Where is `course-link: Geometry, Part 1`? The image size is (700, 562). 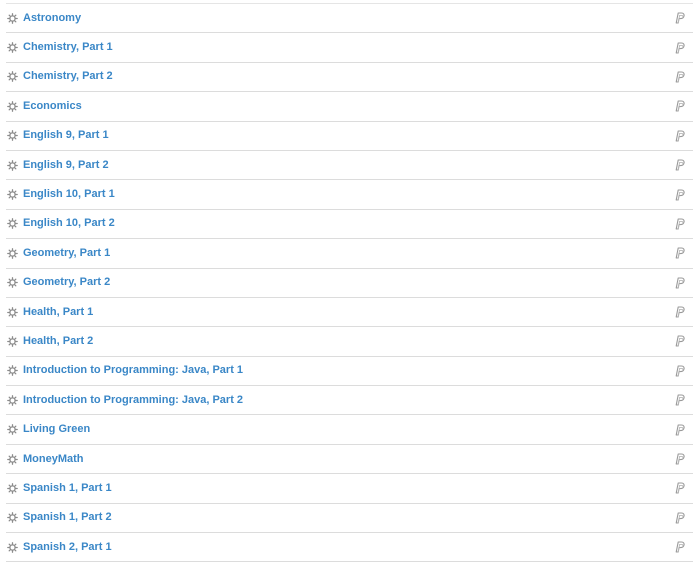
course-link: Geometry, Part 1 is located at coordinates (66, 253).